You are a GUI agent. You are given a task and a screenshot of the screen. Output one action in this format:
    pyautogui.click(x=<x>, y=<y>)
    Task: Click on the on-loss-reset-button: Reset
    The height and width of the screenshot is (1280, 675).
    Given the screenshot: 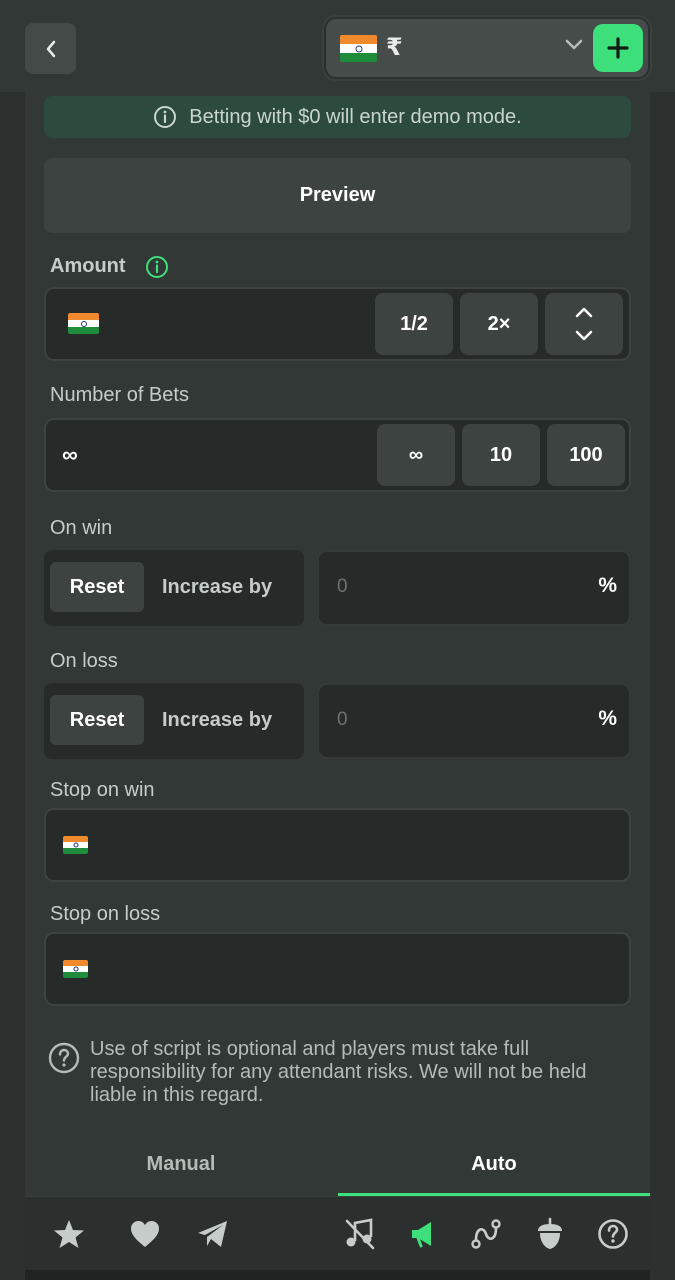 What is the action you would take?
    pyautogui.click(x=97, y=720)
    